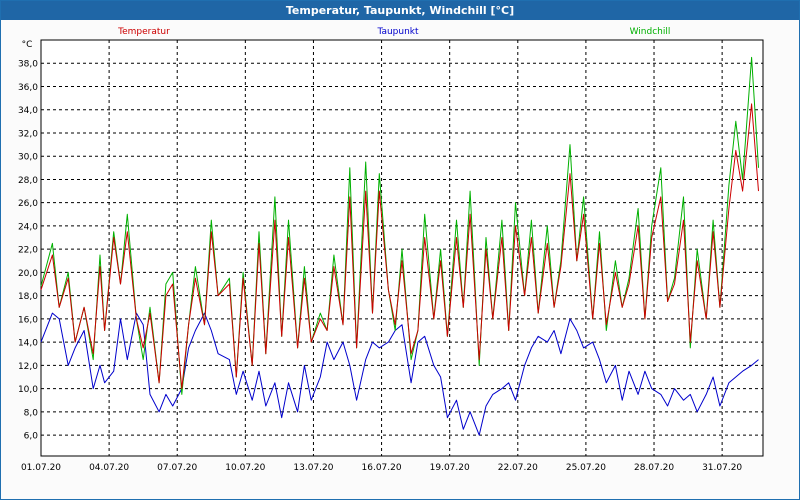 This screenshot has width=800, height=500. Describe the element at coordinates (143, 32) in the screenshot. I see `legend-temperatur: Temperatur` at that location.